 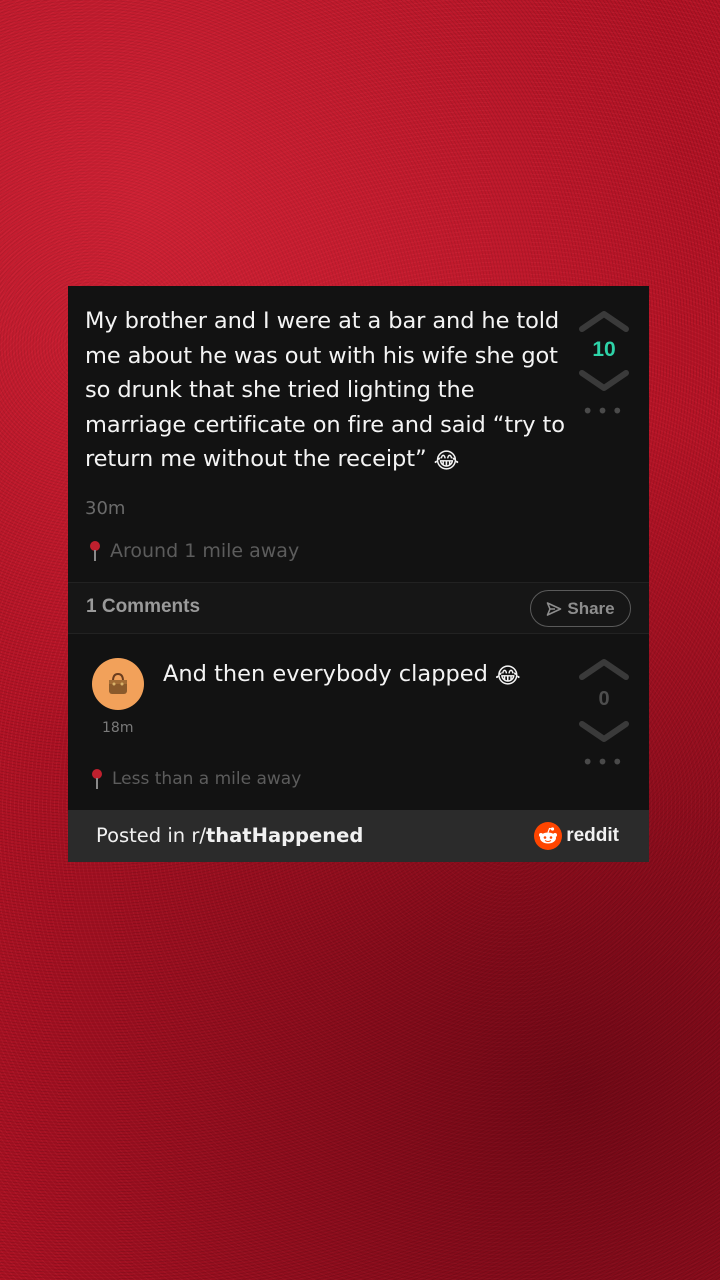 I want to click on avatar-handbag-icon, so click(x=118, y=683).